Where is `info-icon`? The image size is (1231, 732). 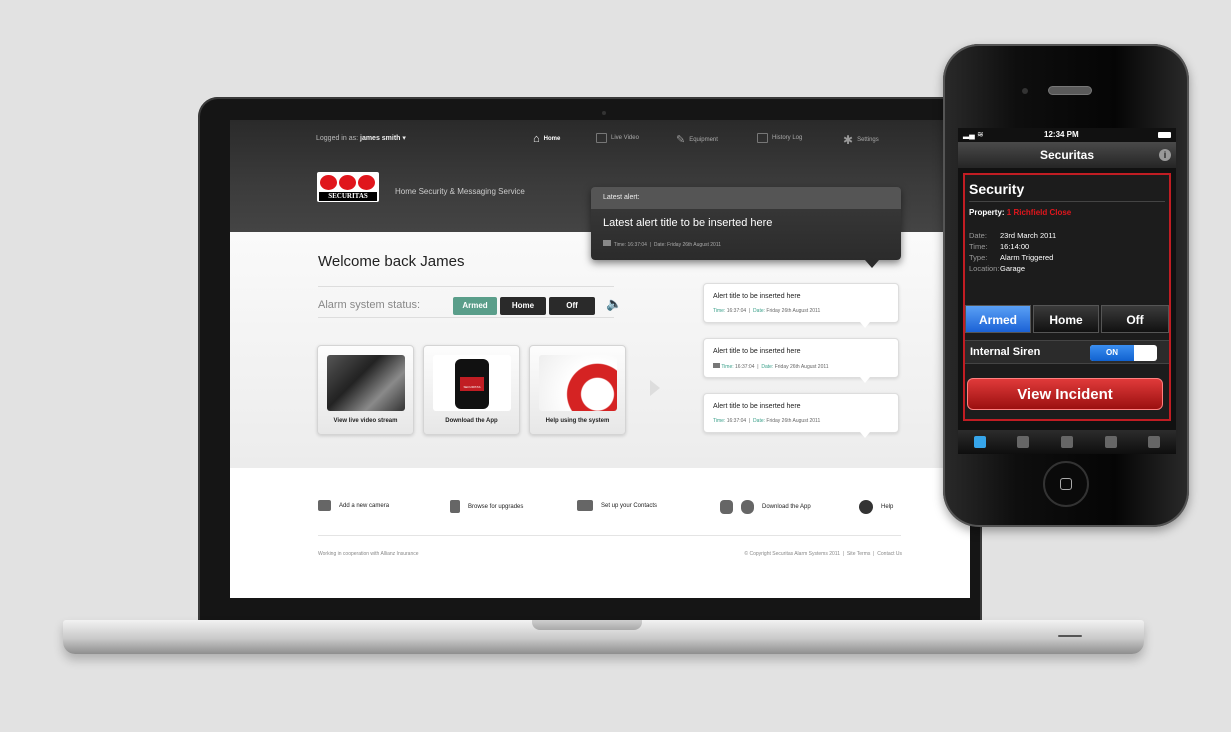
info-icon is located at coordinates (866, 507).